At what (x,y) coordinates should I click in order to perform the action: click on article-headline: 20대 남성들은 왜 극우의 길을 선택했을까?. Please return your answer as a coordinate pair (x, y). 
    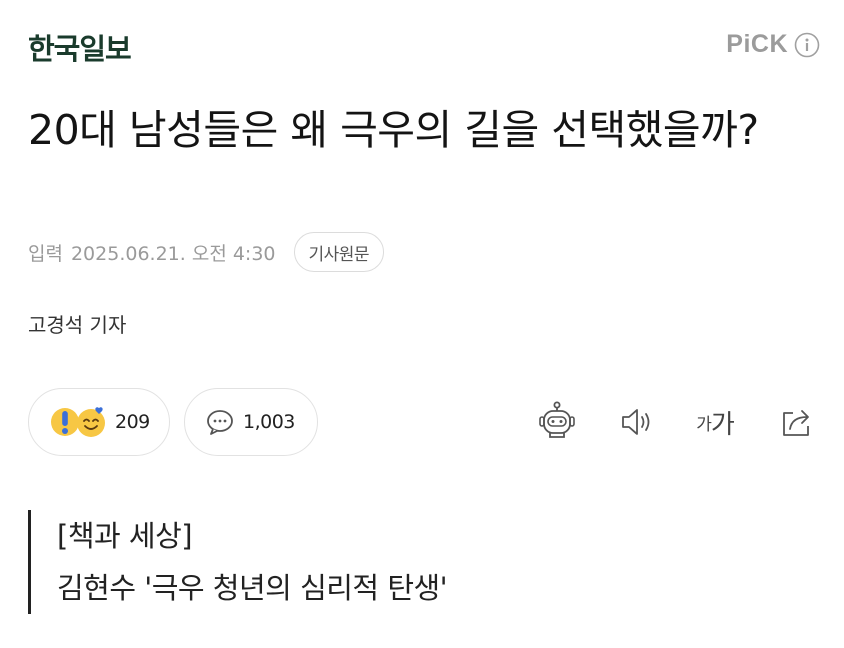
    Looking at the image, I should click on (393, 130).